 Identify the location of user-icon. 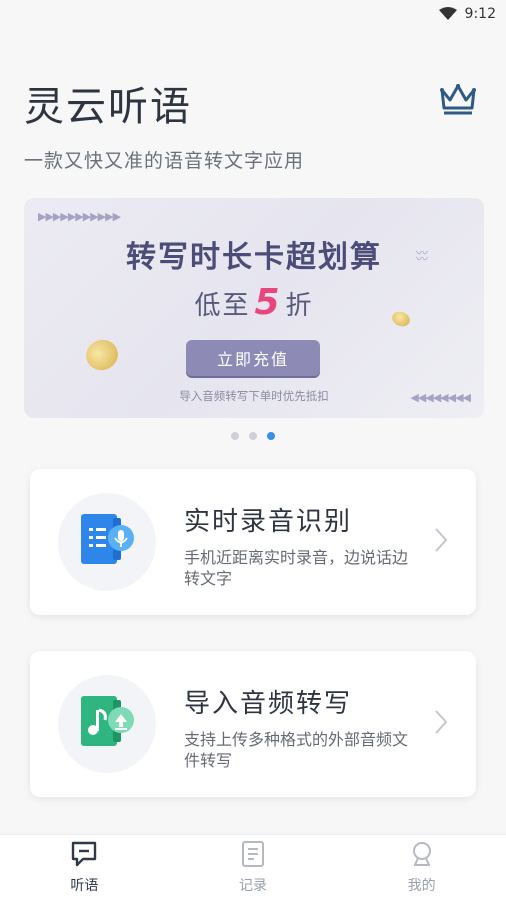
(422, 856).